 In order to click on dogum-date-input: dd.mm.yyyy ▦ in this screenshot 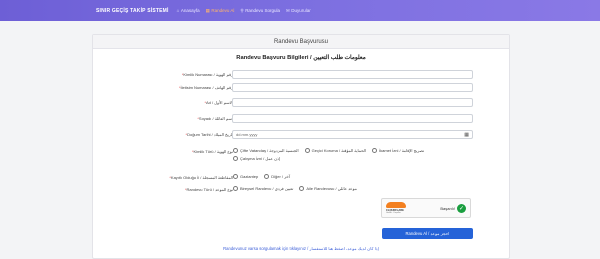, I will do `click(352, 134)`.